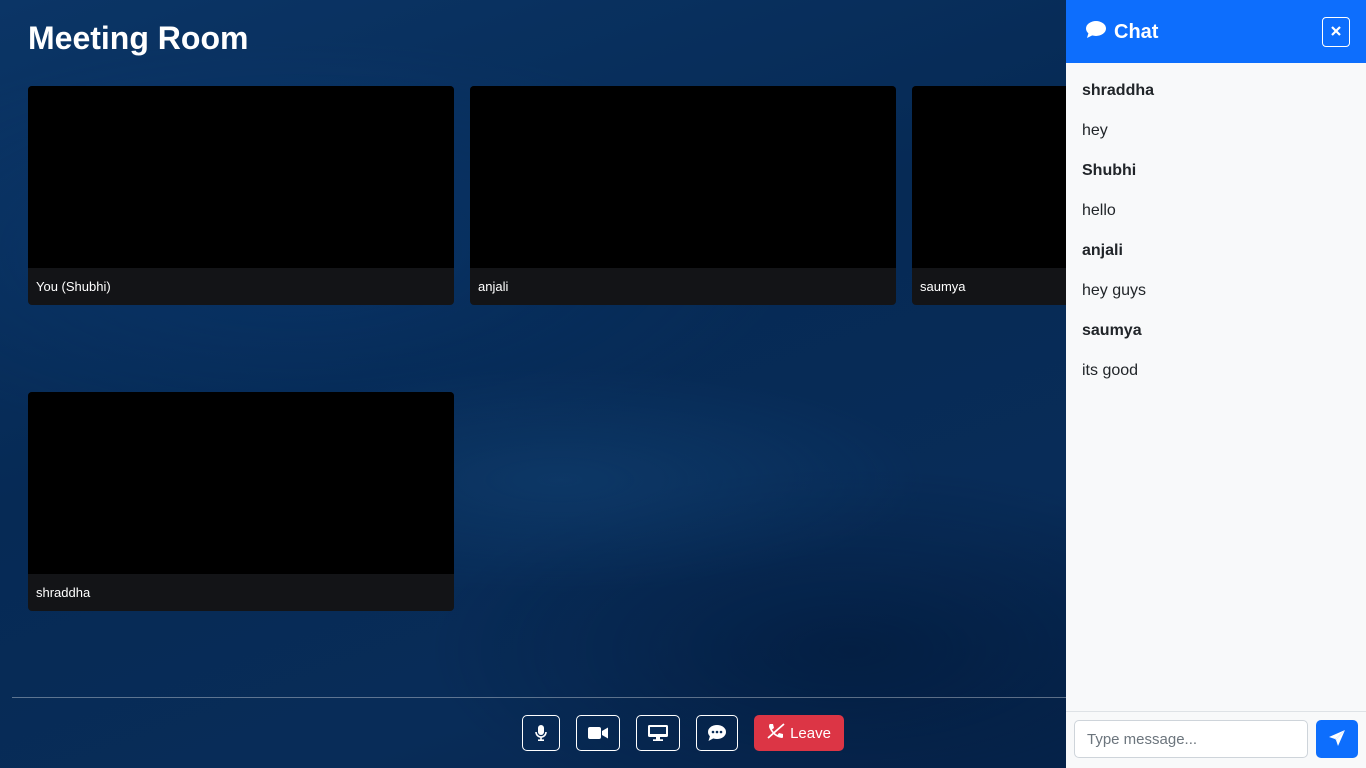 The image size is (1366, 768). I want to click on chat-toggle-button, so click(717, 733).